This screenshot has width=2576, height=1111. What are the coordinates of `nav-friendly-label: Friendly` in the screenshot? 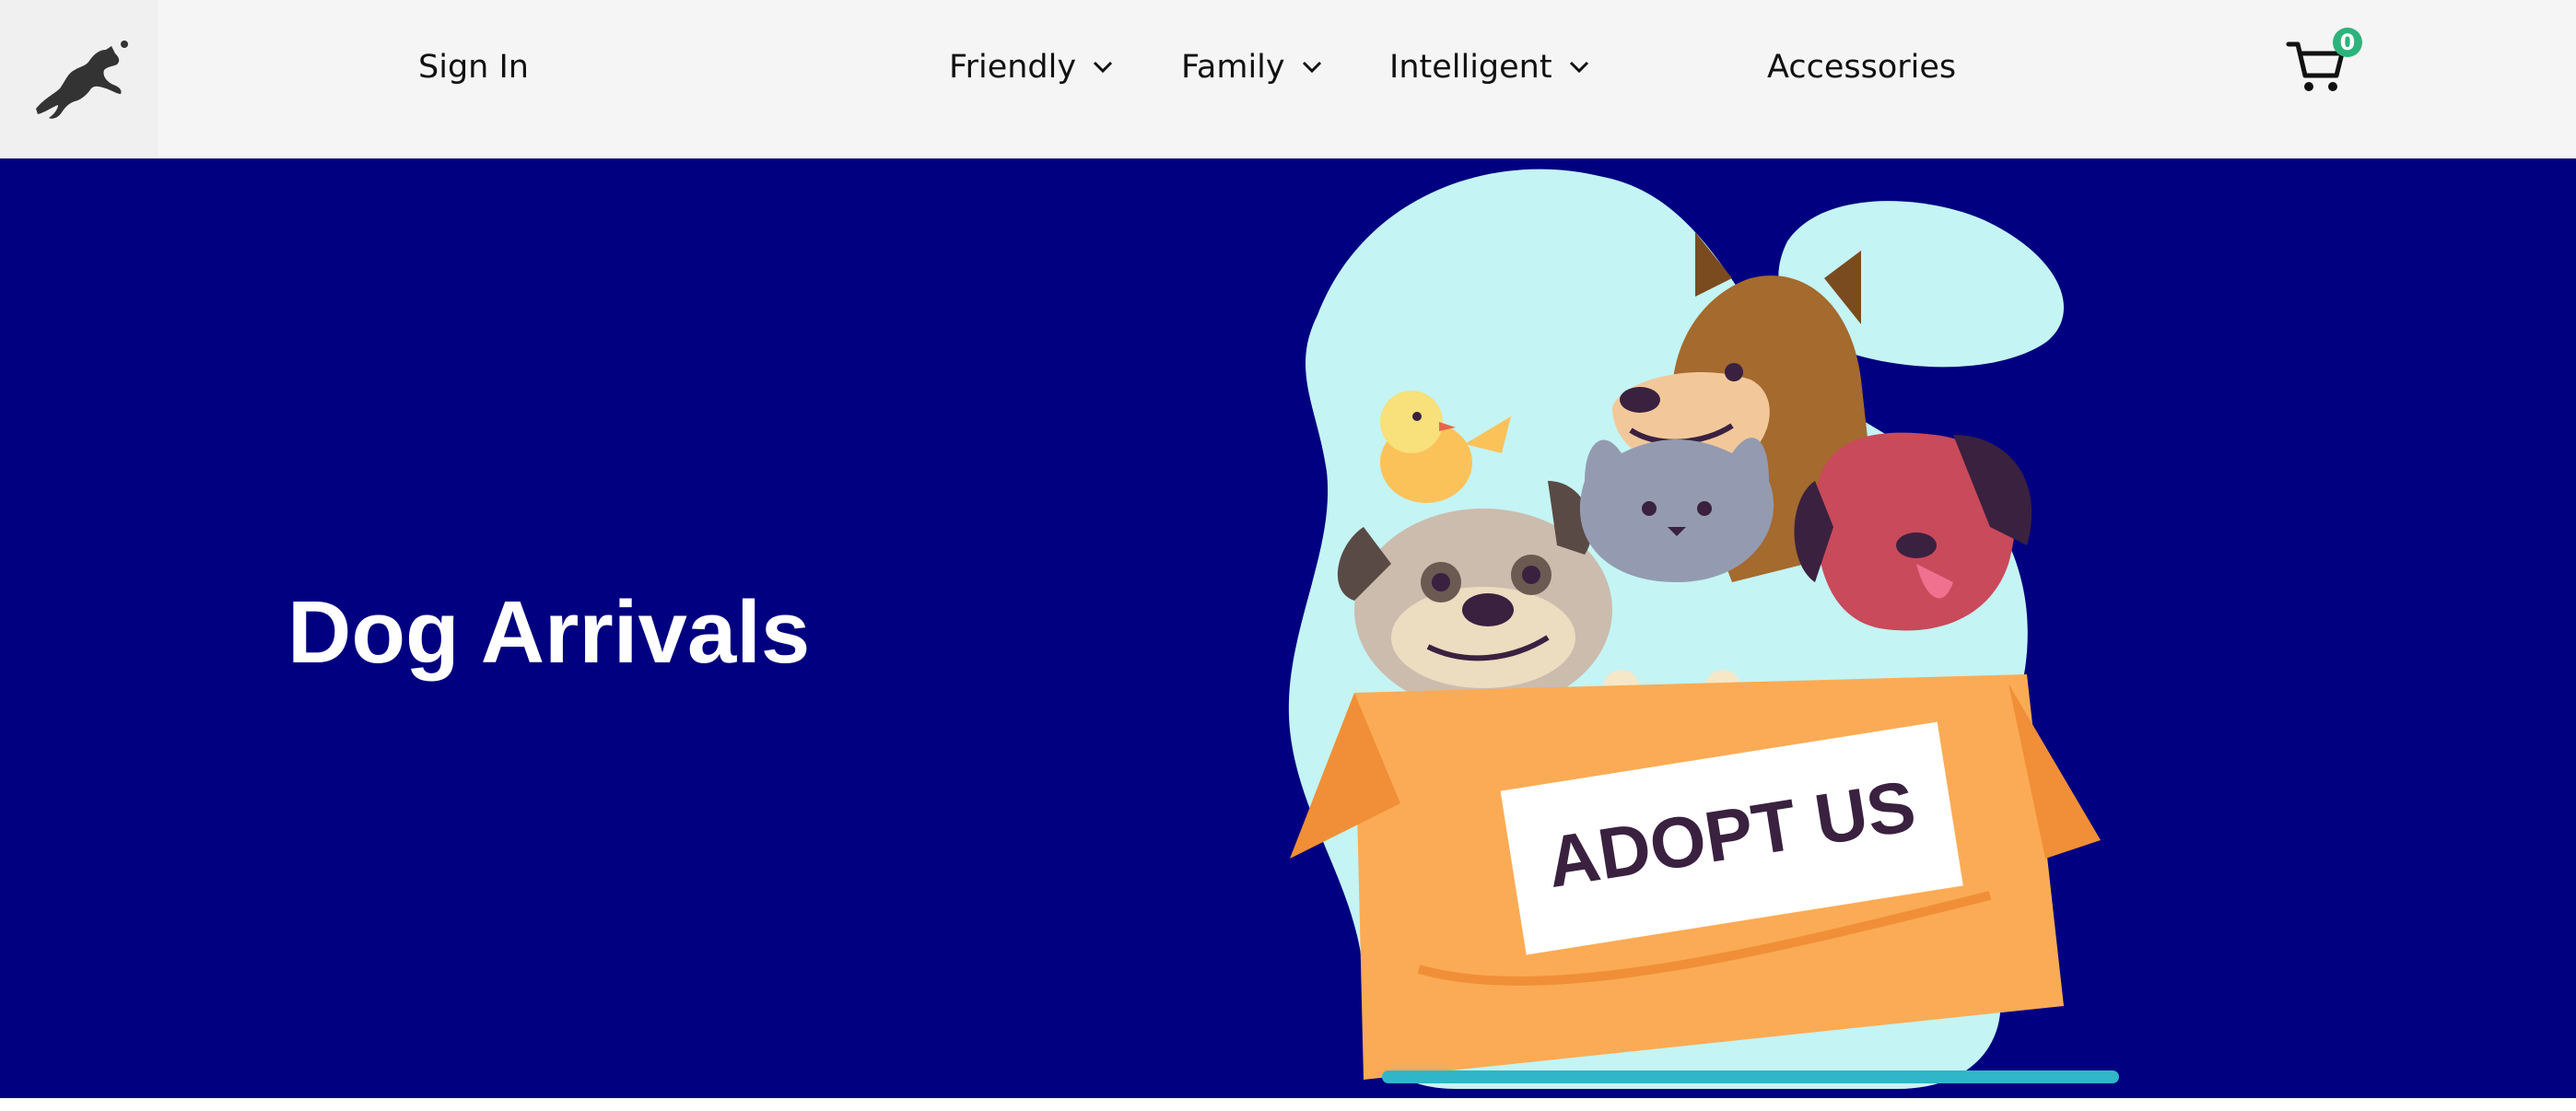 It's located at (1013, 67).